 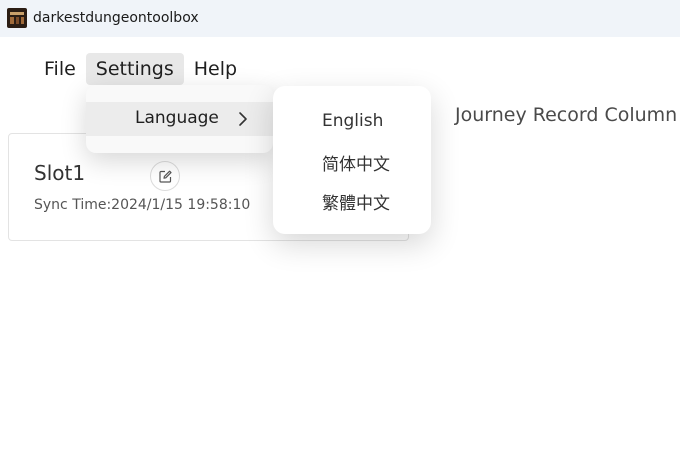 What do you see at coordinates (177, 118) in the screenshot?
I see `menu-item-language-label: Language` at bounding box center [177, 118].